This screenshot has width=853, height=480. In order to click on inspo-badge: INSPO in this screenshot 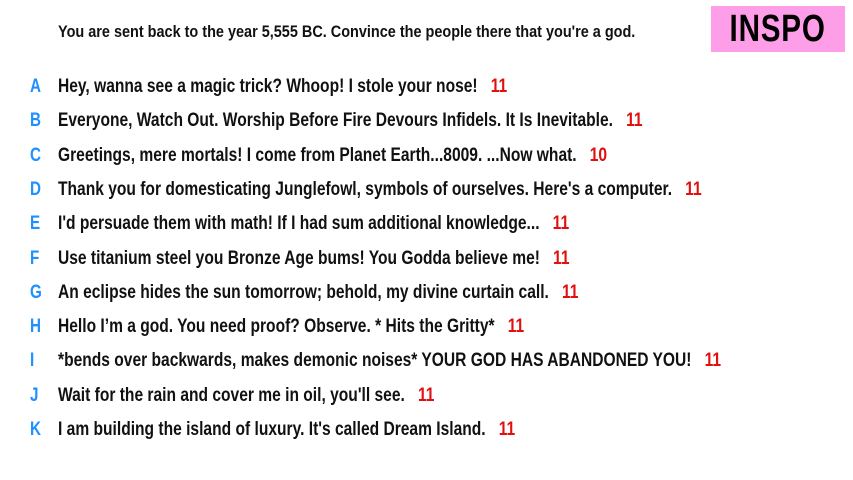, I will do `click(778, 29)`.